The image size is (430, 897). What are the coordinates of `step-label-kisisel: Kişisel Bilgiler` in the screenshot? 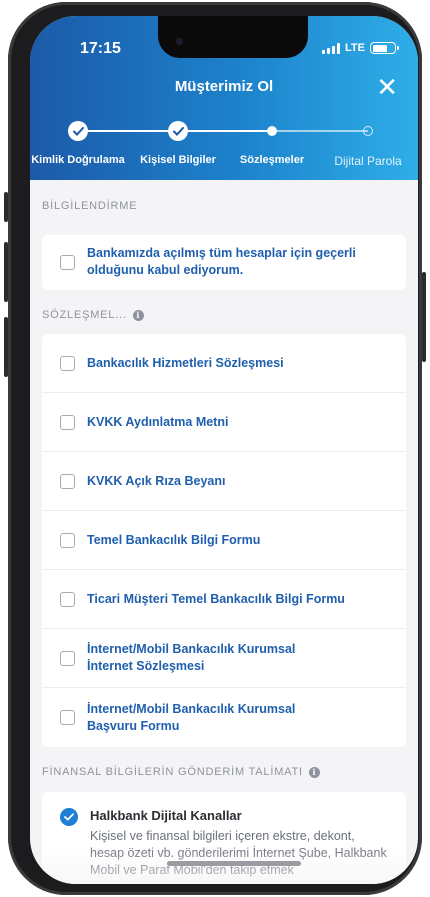 It's located at (178, 160).